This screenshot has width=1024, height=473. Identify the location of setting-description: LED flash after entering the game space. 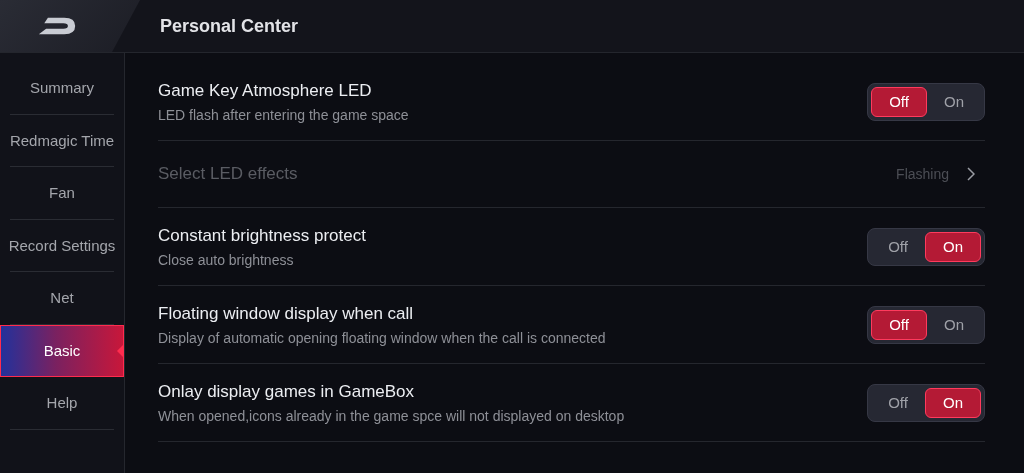
(283, 114).